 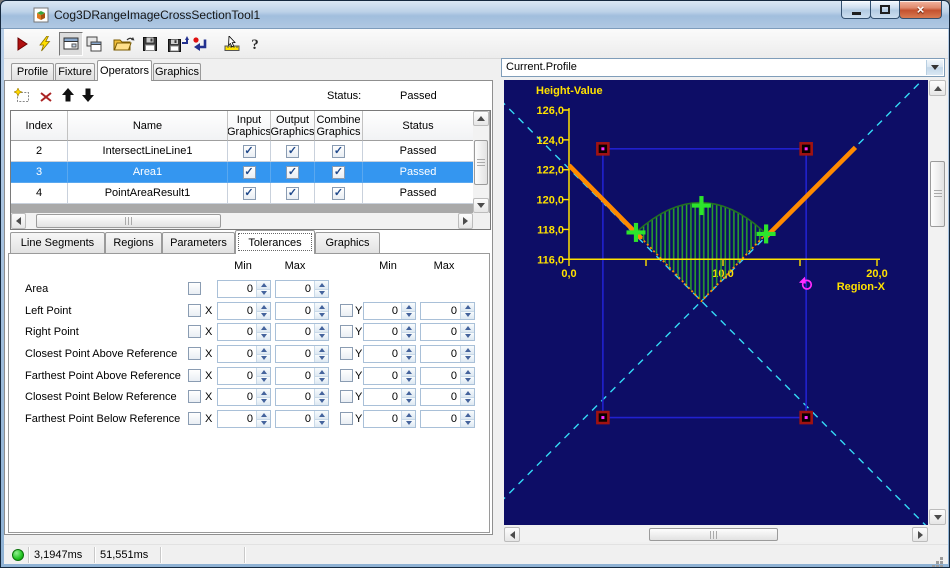 I want to click on subtab-parameters: Parameters, so click(x=198, y=242).